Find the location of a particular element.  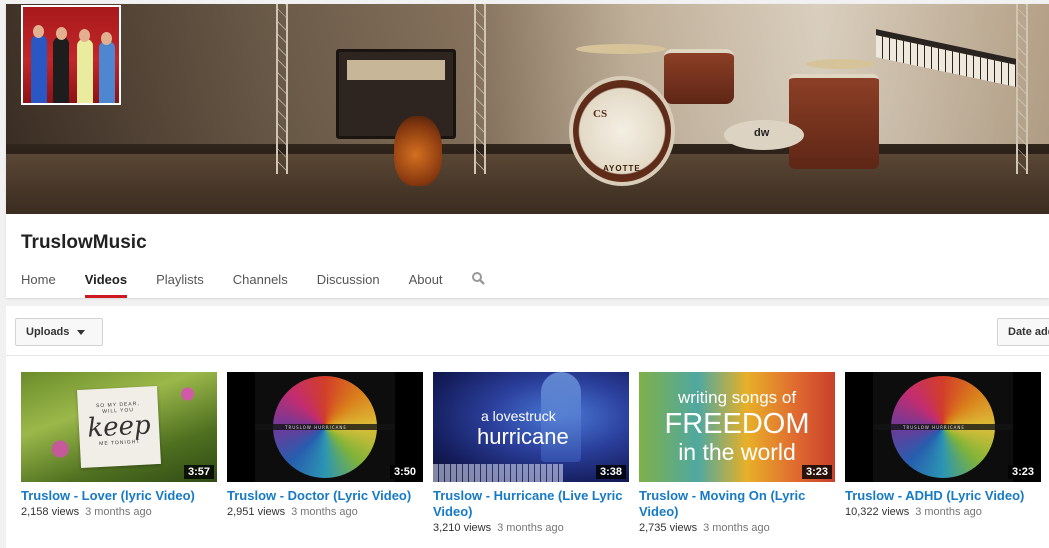

video-thumbnail: TRUSLOW HURRICANE 3:23 is located at coordinates (943, 427).